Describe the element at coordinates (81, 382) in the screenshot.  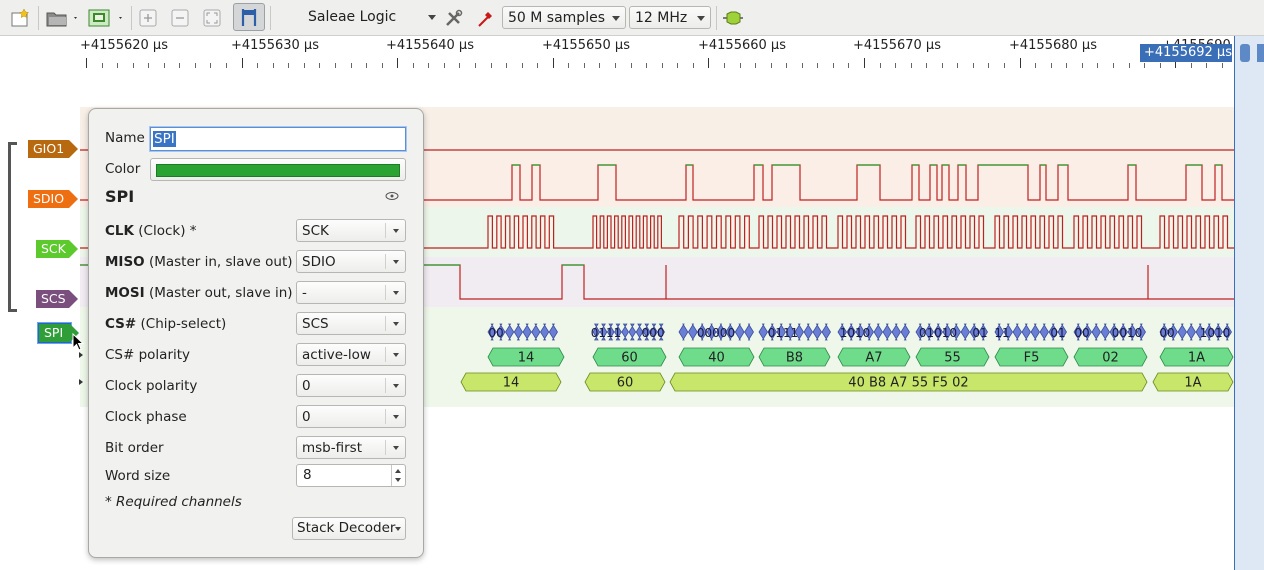
I see `expand-arrow-icon` at that location.